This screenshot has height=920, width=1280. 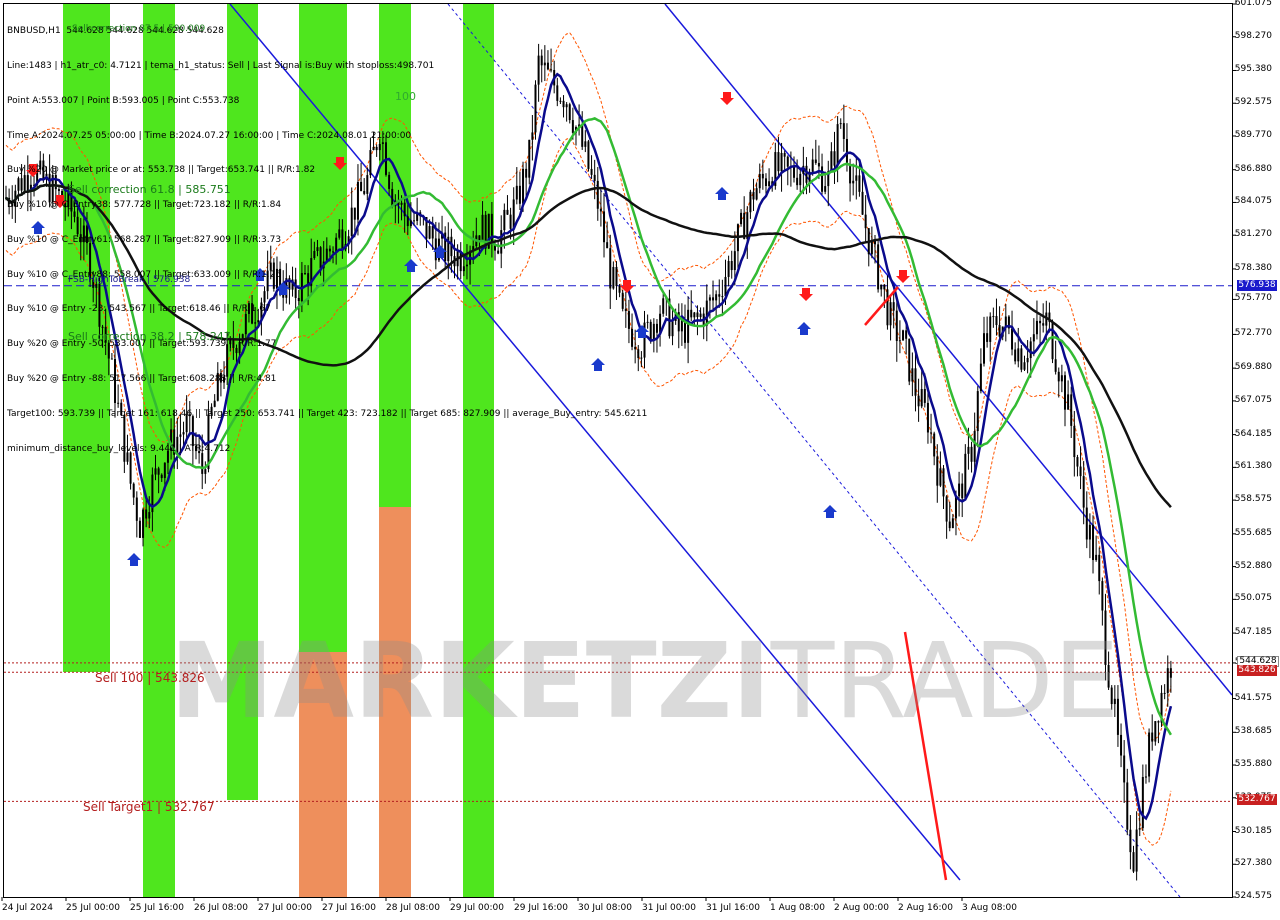 What do you see at coordinates (1253, 298) in the screenshot?
I see `price-tick-label: 575.770` at bounding box center [1253, 298].